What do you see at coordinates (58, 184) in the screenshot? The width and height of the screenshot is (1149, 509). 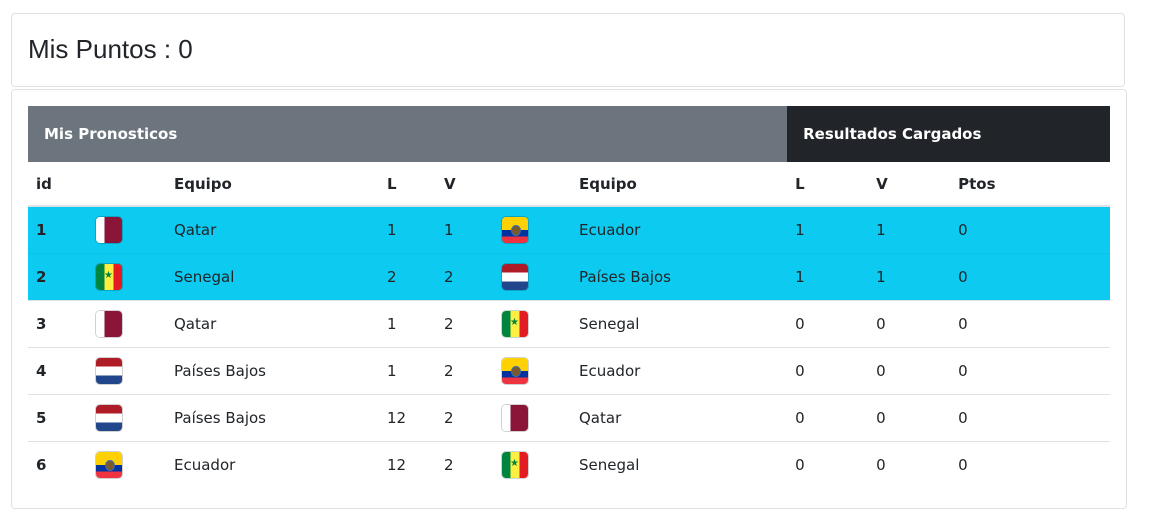 I see `col-id: id` at bounding box center [58, 184].